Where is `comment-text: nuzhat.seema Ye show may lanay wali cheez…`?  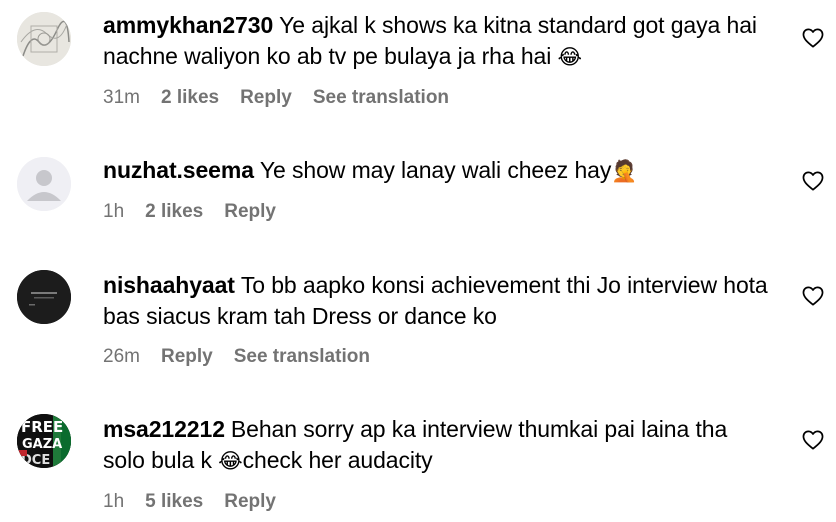
comment-text: nuzhat.seema Ye show may lanay wali cheez… is located at coordinates (438, 171).